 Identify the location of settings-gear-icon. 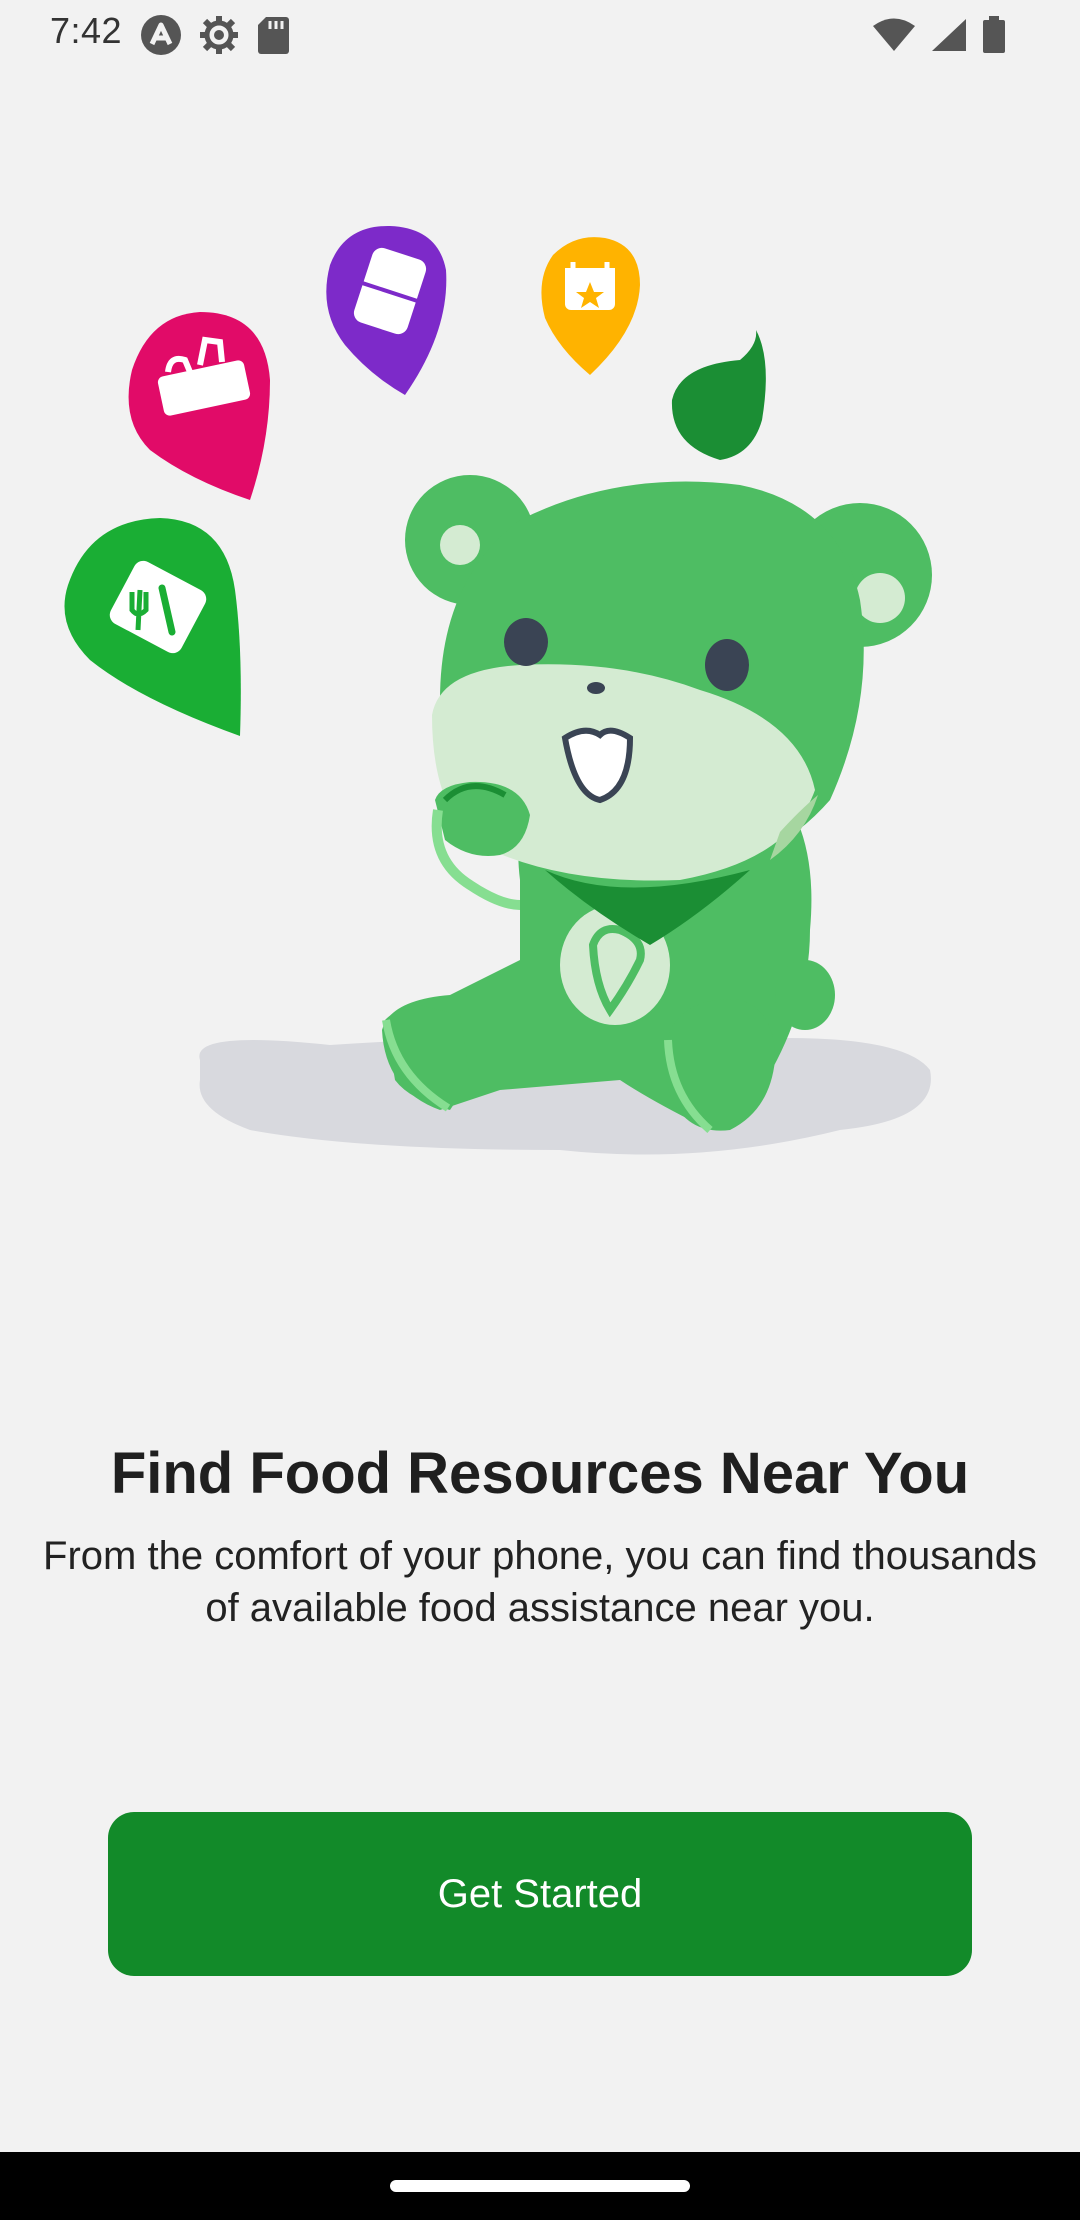
(219, 37).